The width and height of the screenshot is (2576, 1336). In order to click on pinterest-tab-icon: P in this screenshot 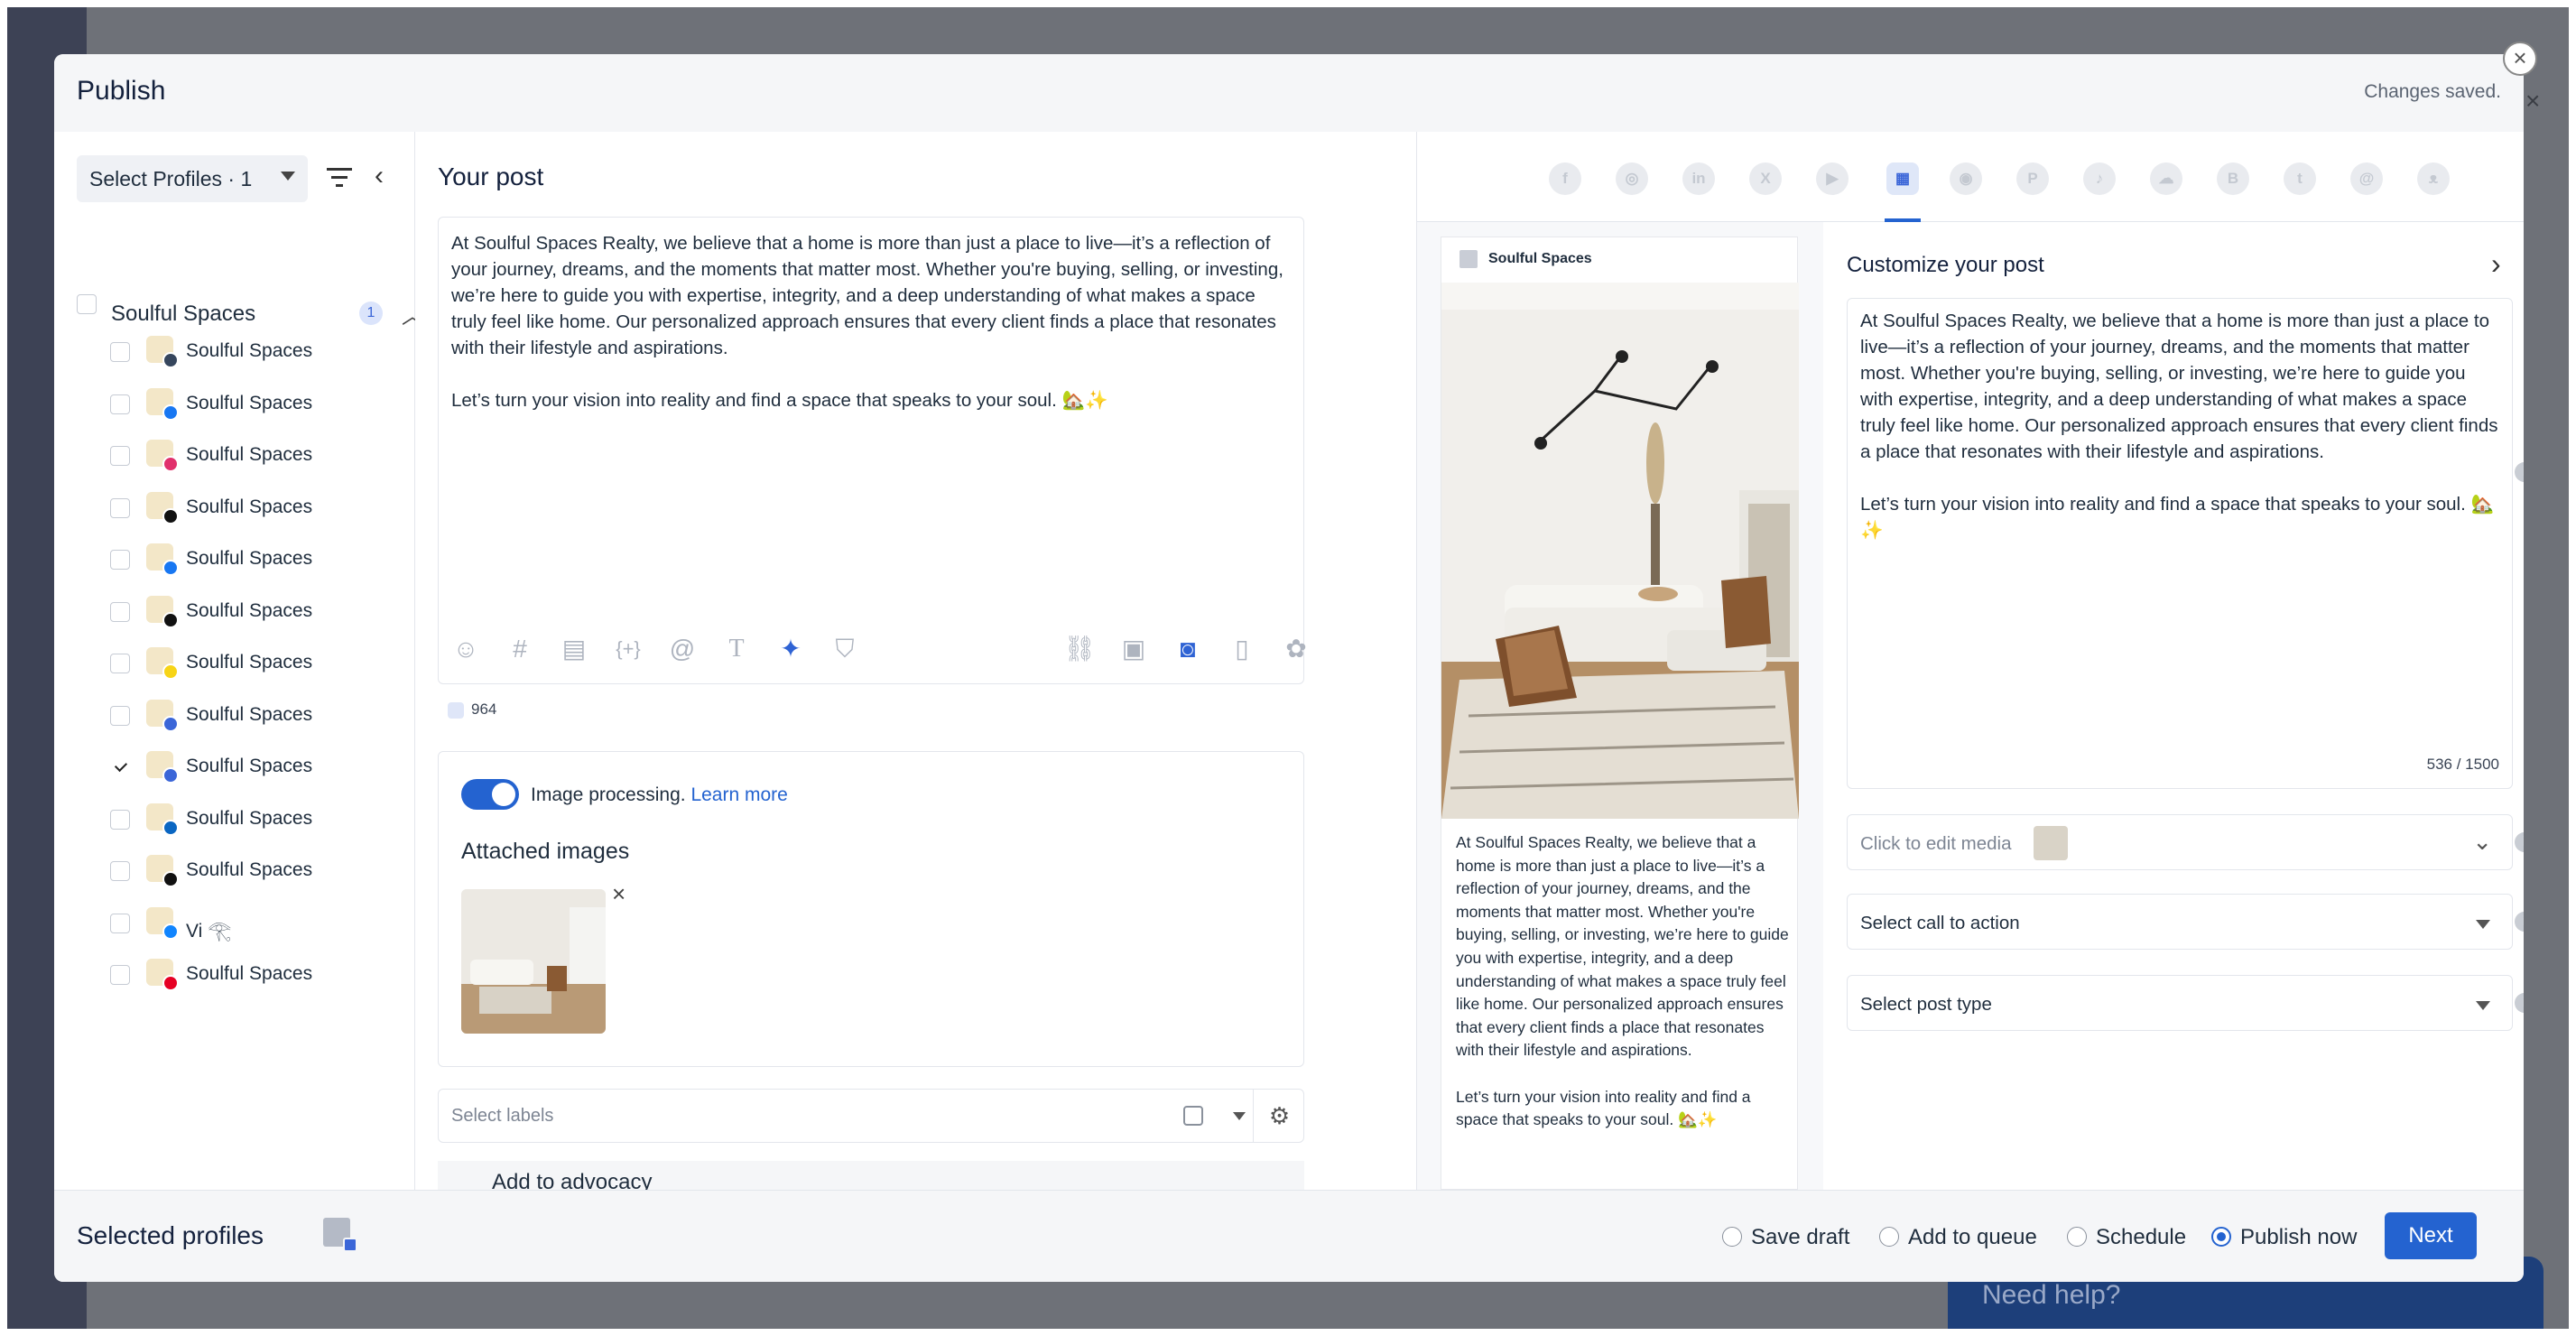, I will do `click(2033, 178)`.